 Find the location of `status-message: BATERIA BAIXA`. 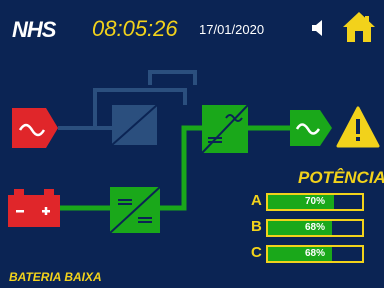

status-message: BATERIA BAIXA is located at coordinates (55, 277).